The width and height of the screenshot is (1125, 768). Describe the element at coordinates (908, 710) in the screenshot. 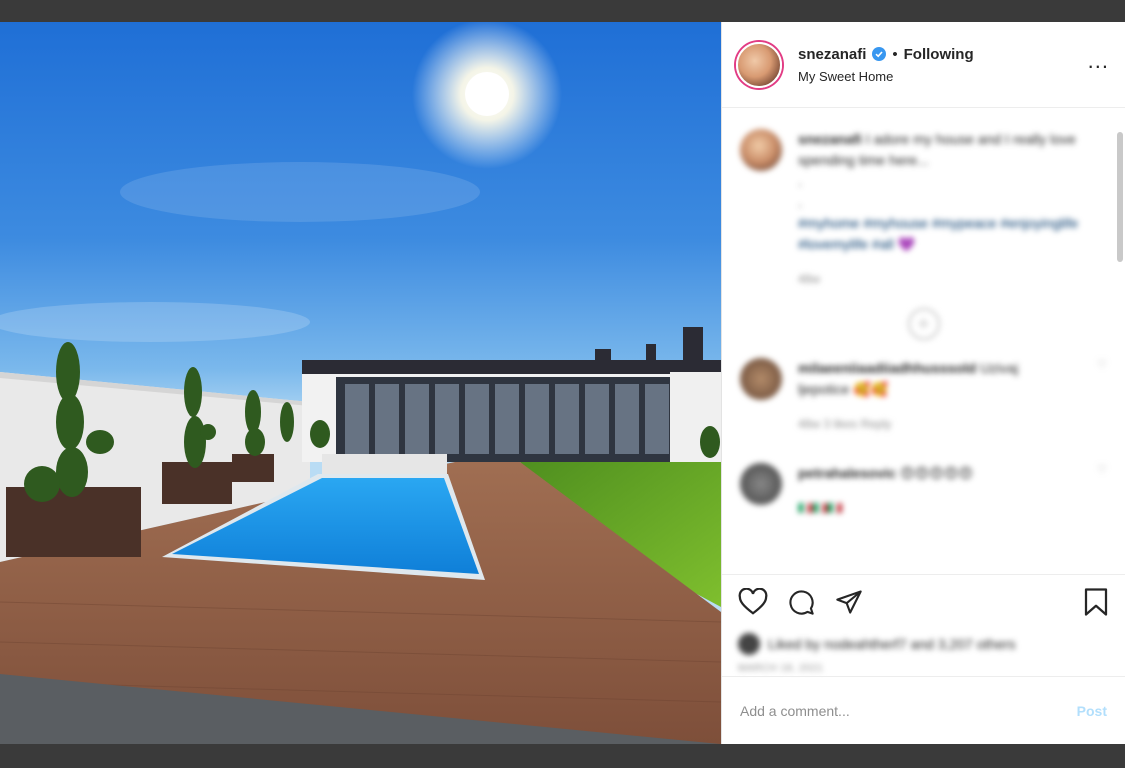

I see `comment-input` at that location.